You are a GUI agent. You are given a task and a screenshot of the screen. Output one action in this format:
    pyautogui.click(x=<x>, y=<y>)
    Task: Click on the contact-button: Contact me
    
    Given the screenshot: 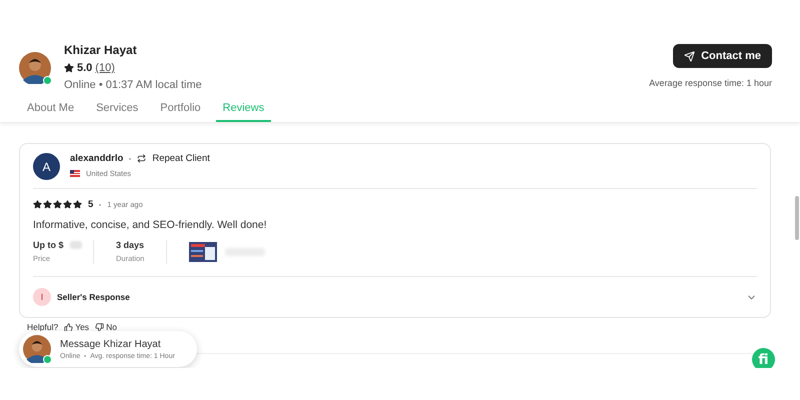 What is the action you would take?
    pyautogui.click(x=722, y=56)
    